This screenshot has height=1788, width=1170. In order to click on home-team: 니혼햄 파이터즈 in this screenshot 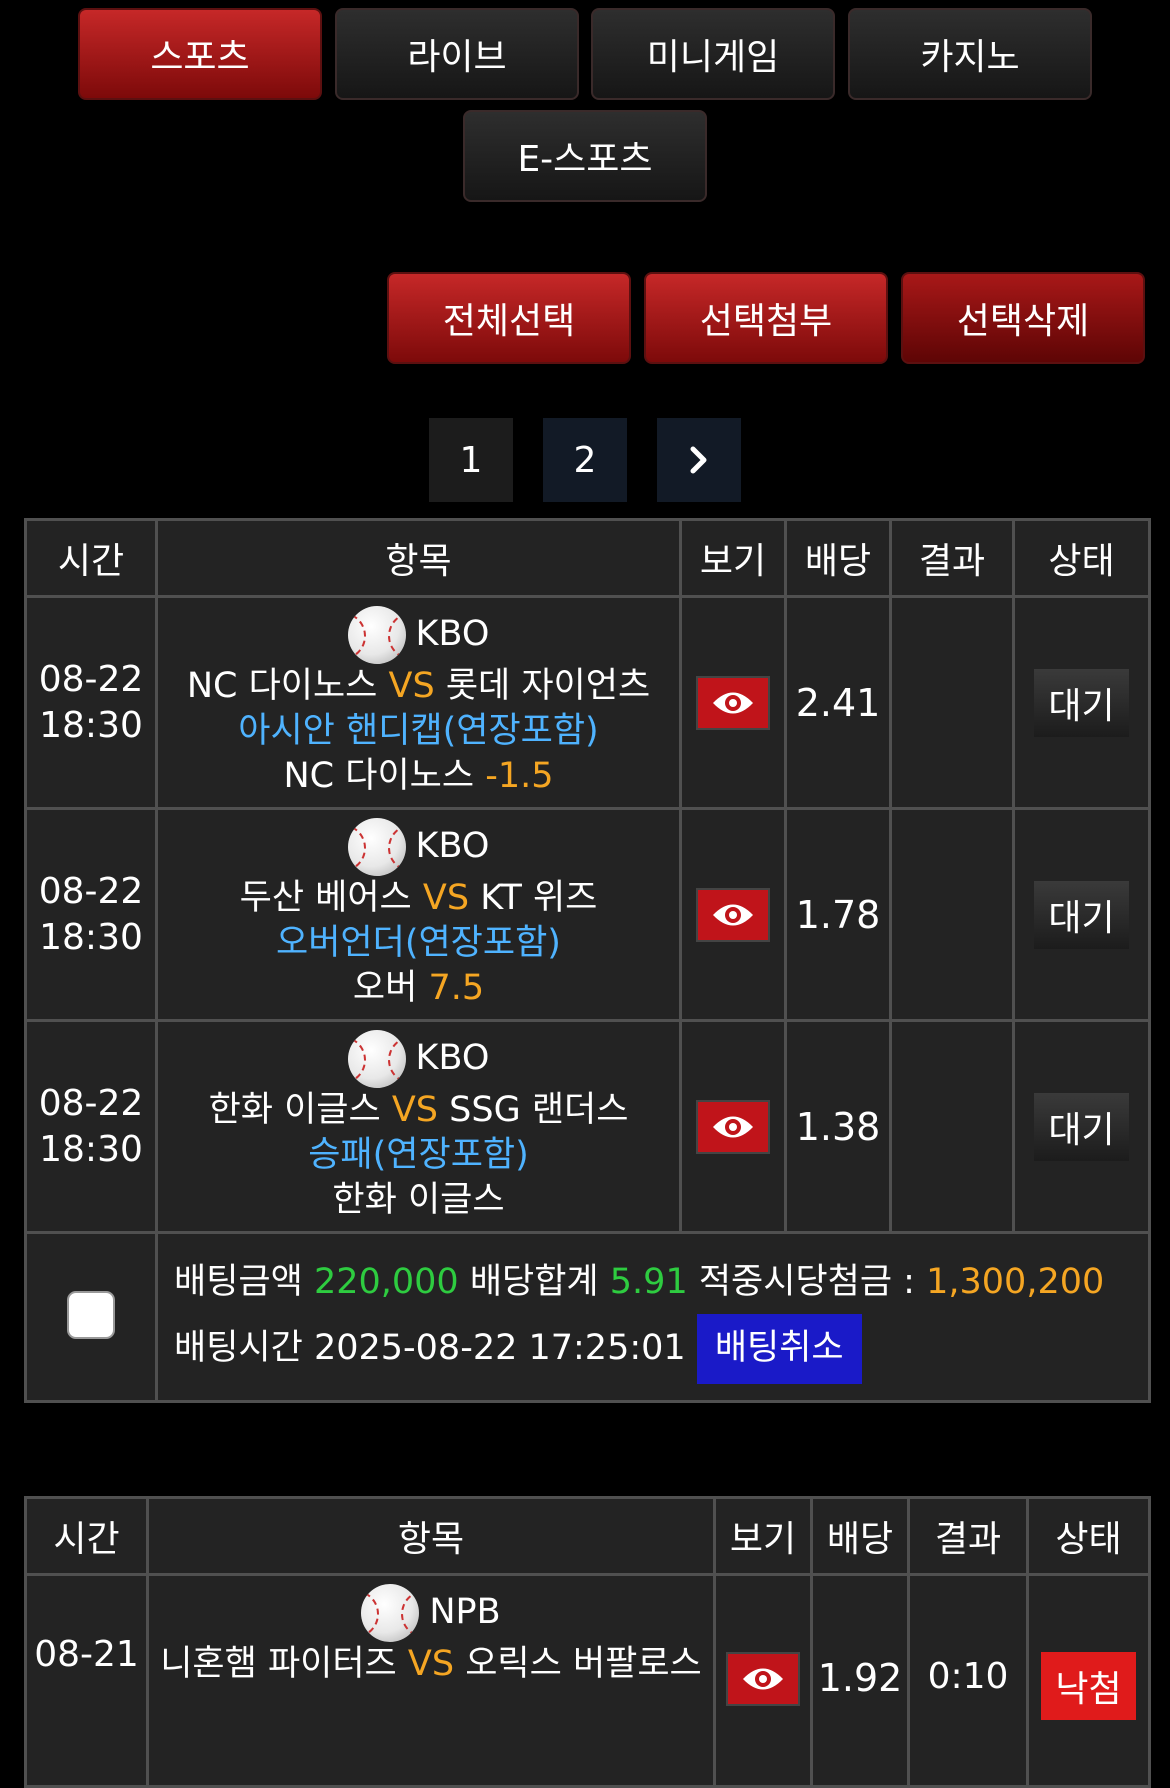, I will do `click(278, 1664)`.